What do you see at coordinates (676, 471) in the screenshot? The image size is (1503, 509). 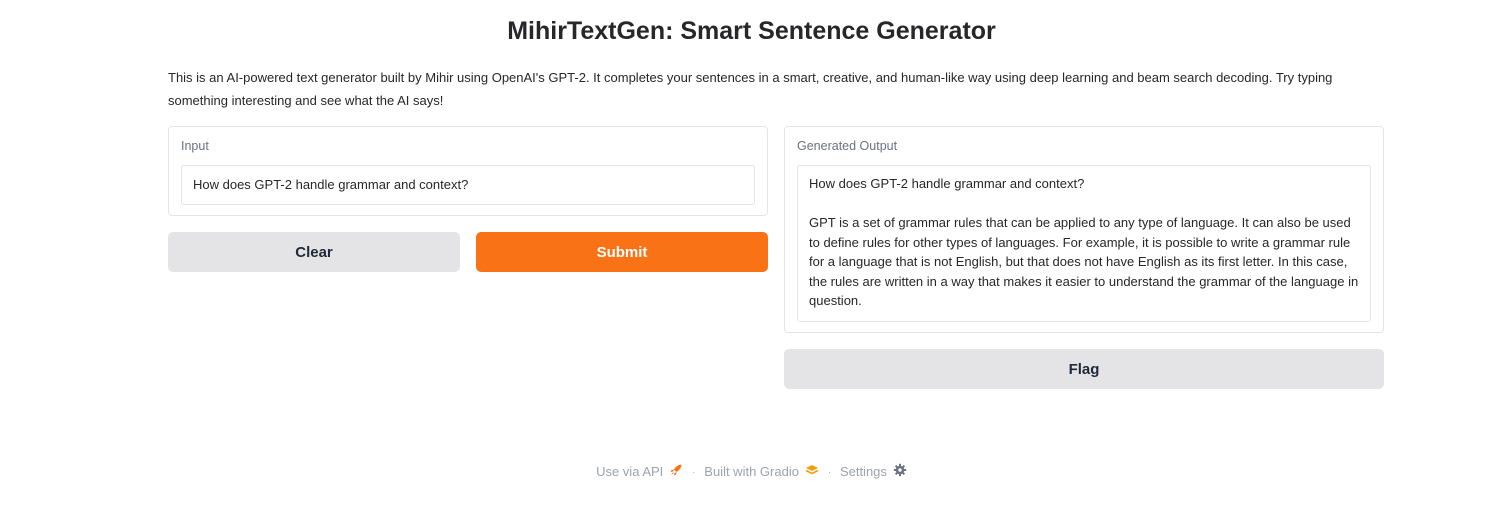 I see `rocket-icon` at bounding box center [676, 471].